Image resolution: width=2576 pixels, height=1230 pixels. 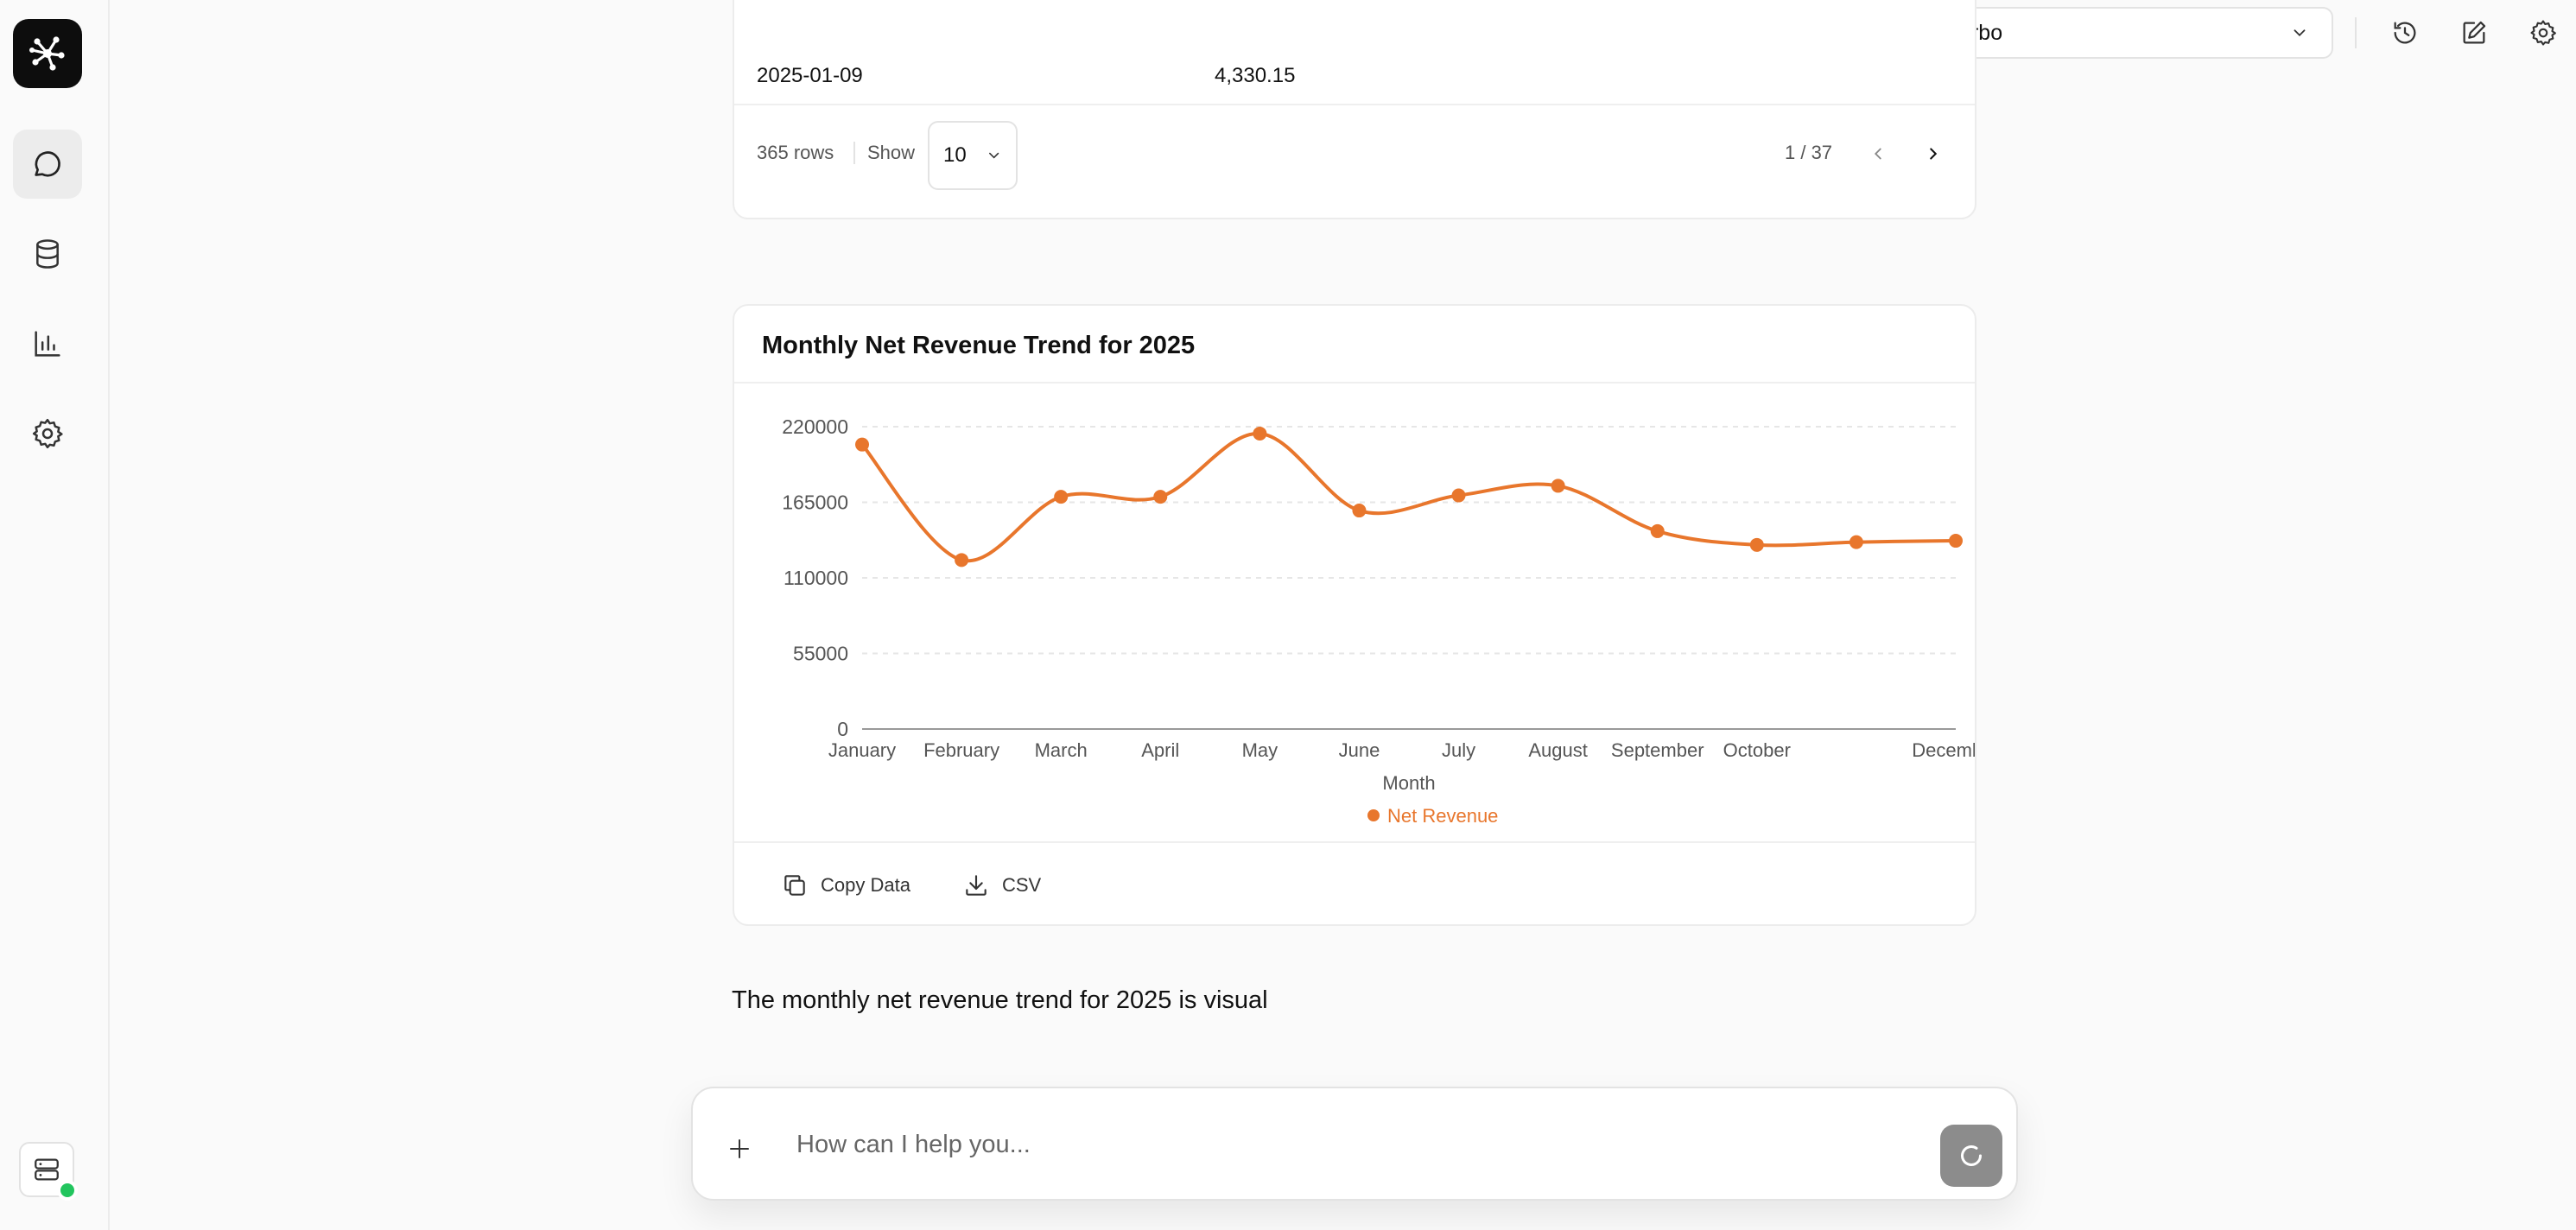 I want to click on chat-bubble-icon, so click(x=47, y=164).